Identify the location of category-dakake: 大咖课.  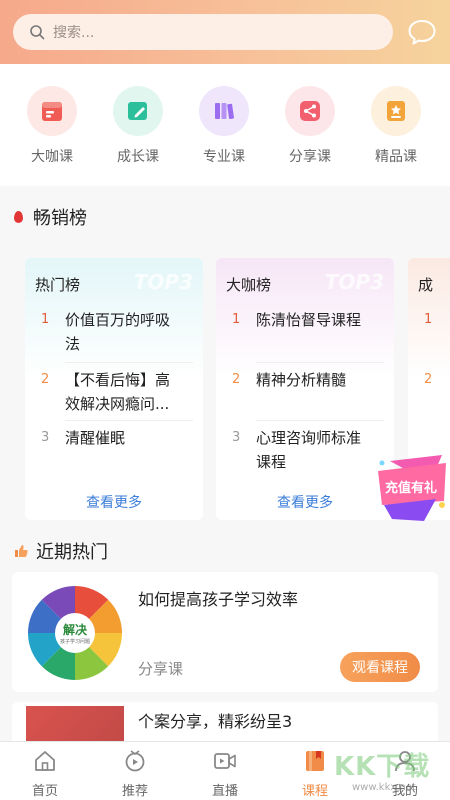
(52, 126).